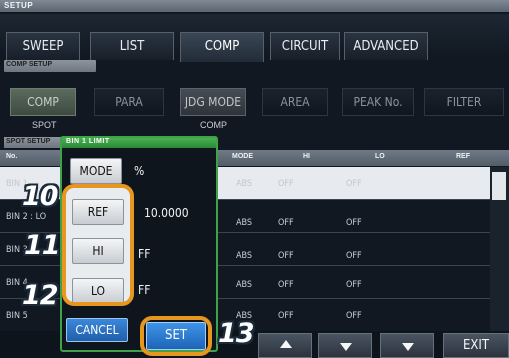 The width and height of the screenshot is (509, 358). I want to click on callout-number-10: 10, so click(40, 196).